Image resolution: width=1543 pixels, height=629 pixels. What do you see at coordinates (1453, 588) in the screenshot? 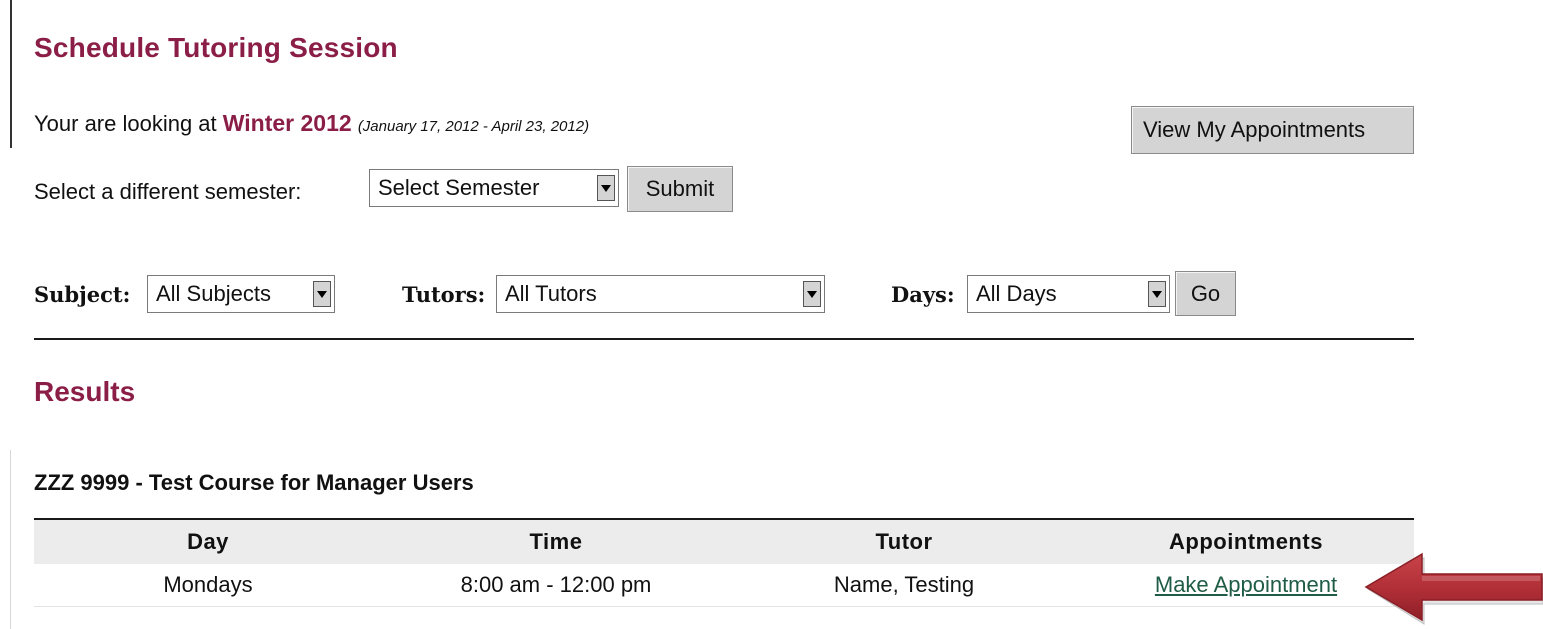
I see `right-arrow-pointer-icon` at bounding box center [1453, 588].